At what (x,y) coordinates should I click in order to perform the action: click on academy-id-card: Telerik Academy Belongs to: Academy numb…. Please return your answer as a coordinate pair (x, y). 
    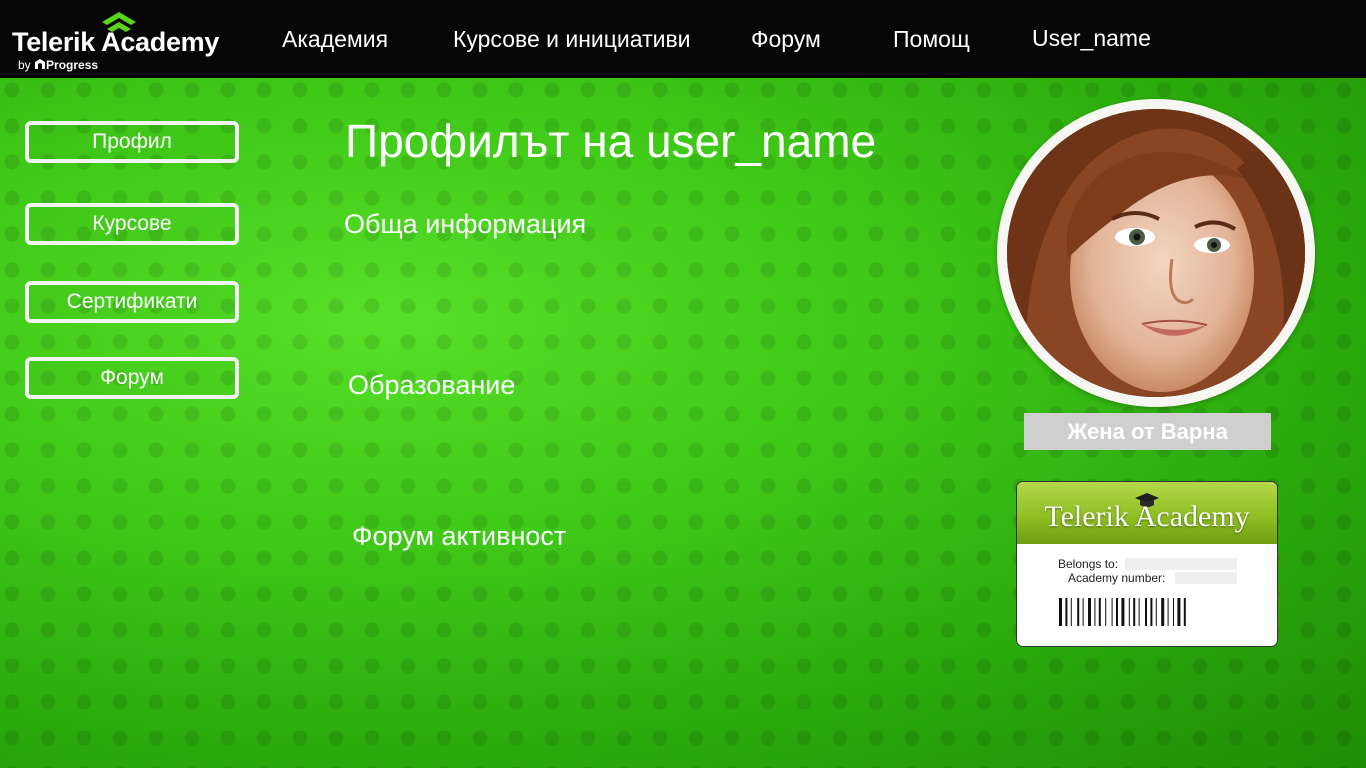
    Looking at the image, I should click on (1147, 564).